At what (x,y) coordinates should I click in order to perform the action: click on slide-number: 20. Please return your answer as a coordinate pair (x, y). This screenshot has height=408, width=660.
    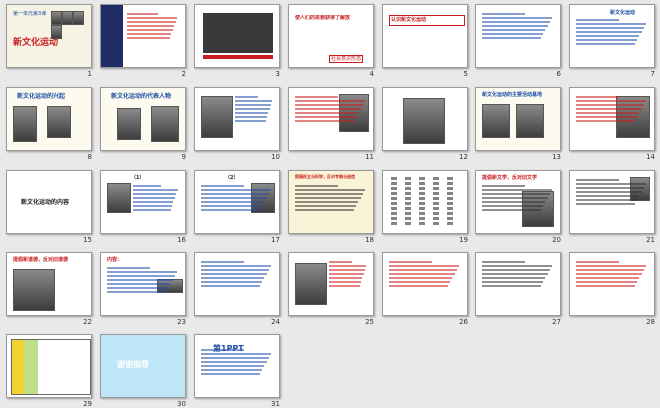
    Looking at the image, I should click on (556, 240).